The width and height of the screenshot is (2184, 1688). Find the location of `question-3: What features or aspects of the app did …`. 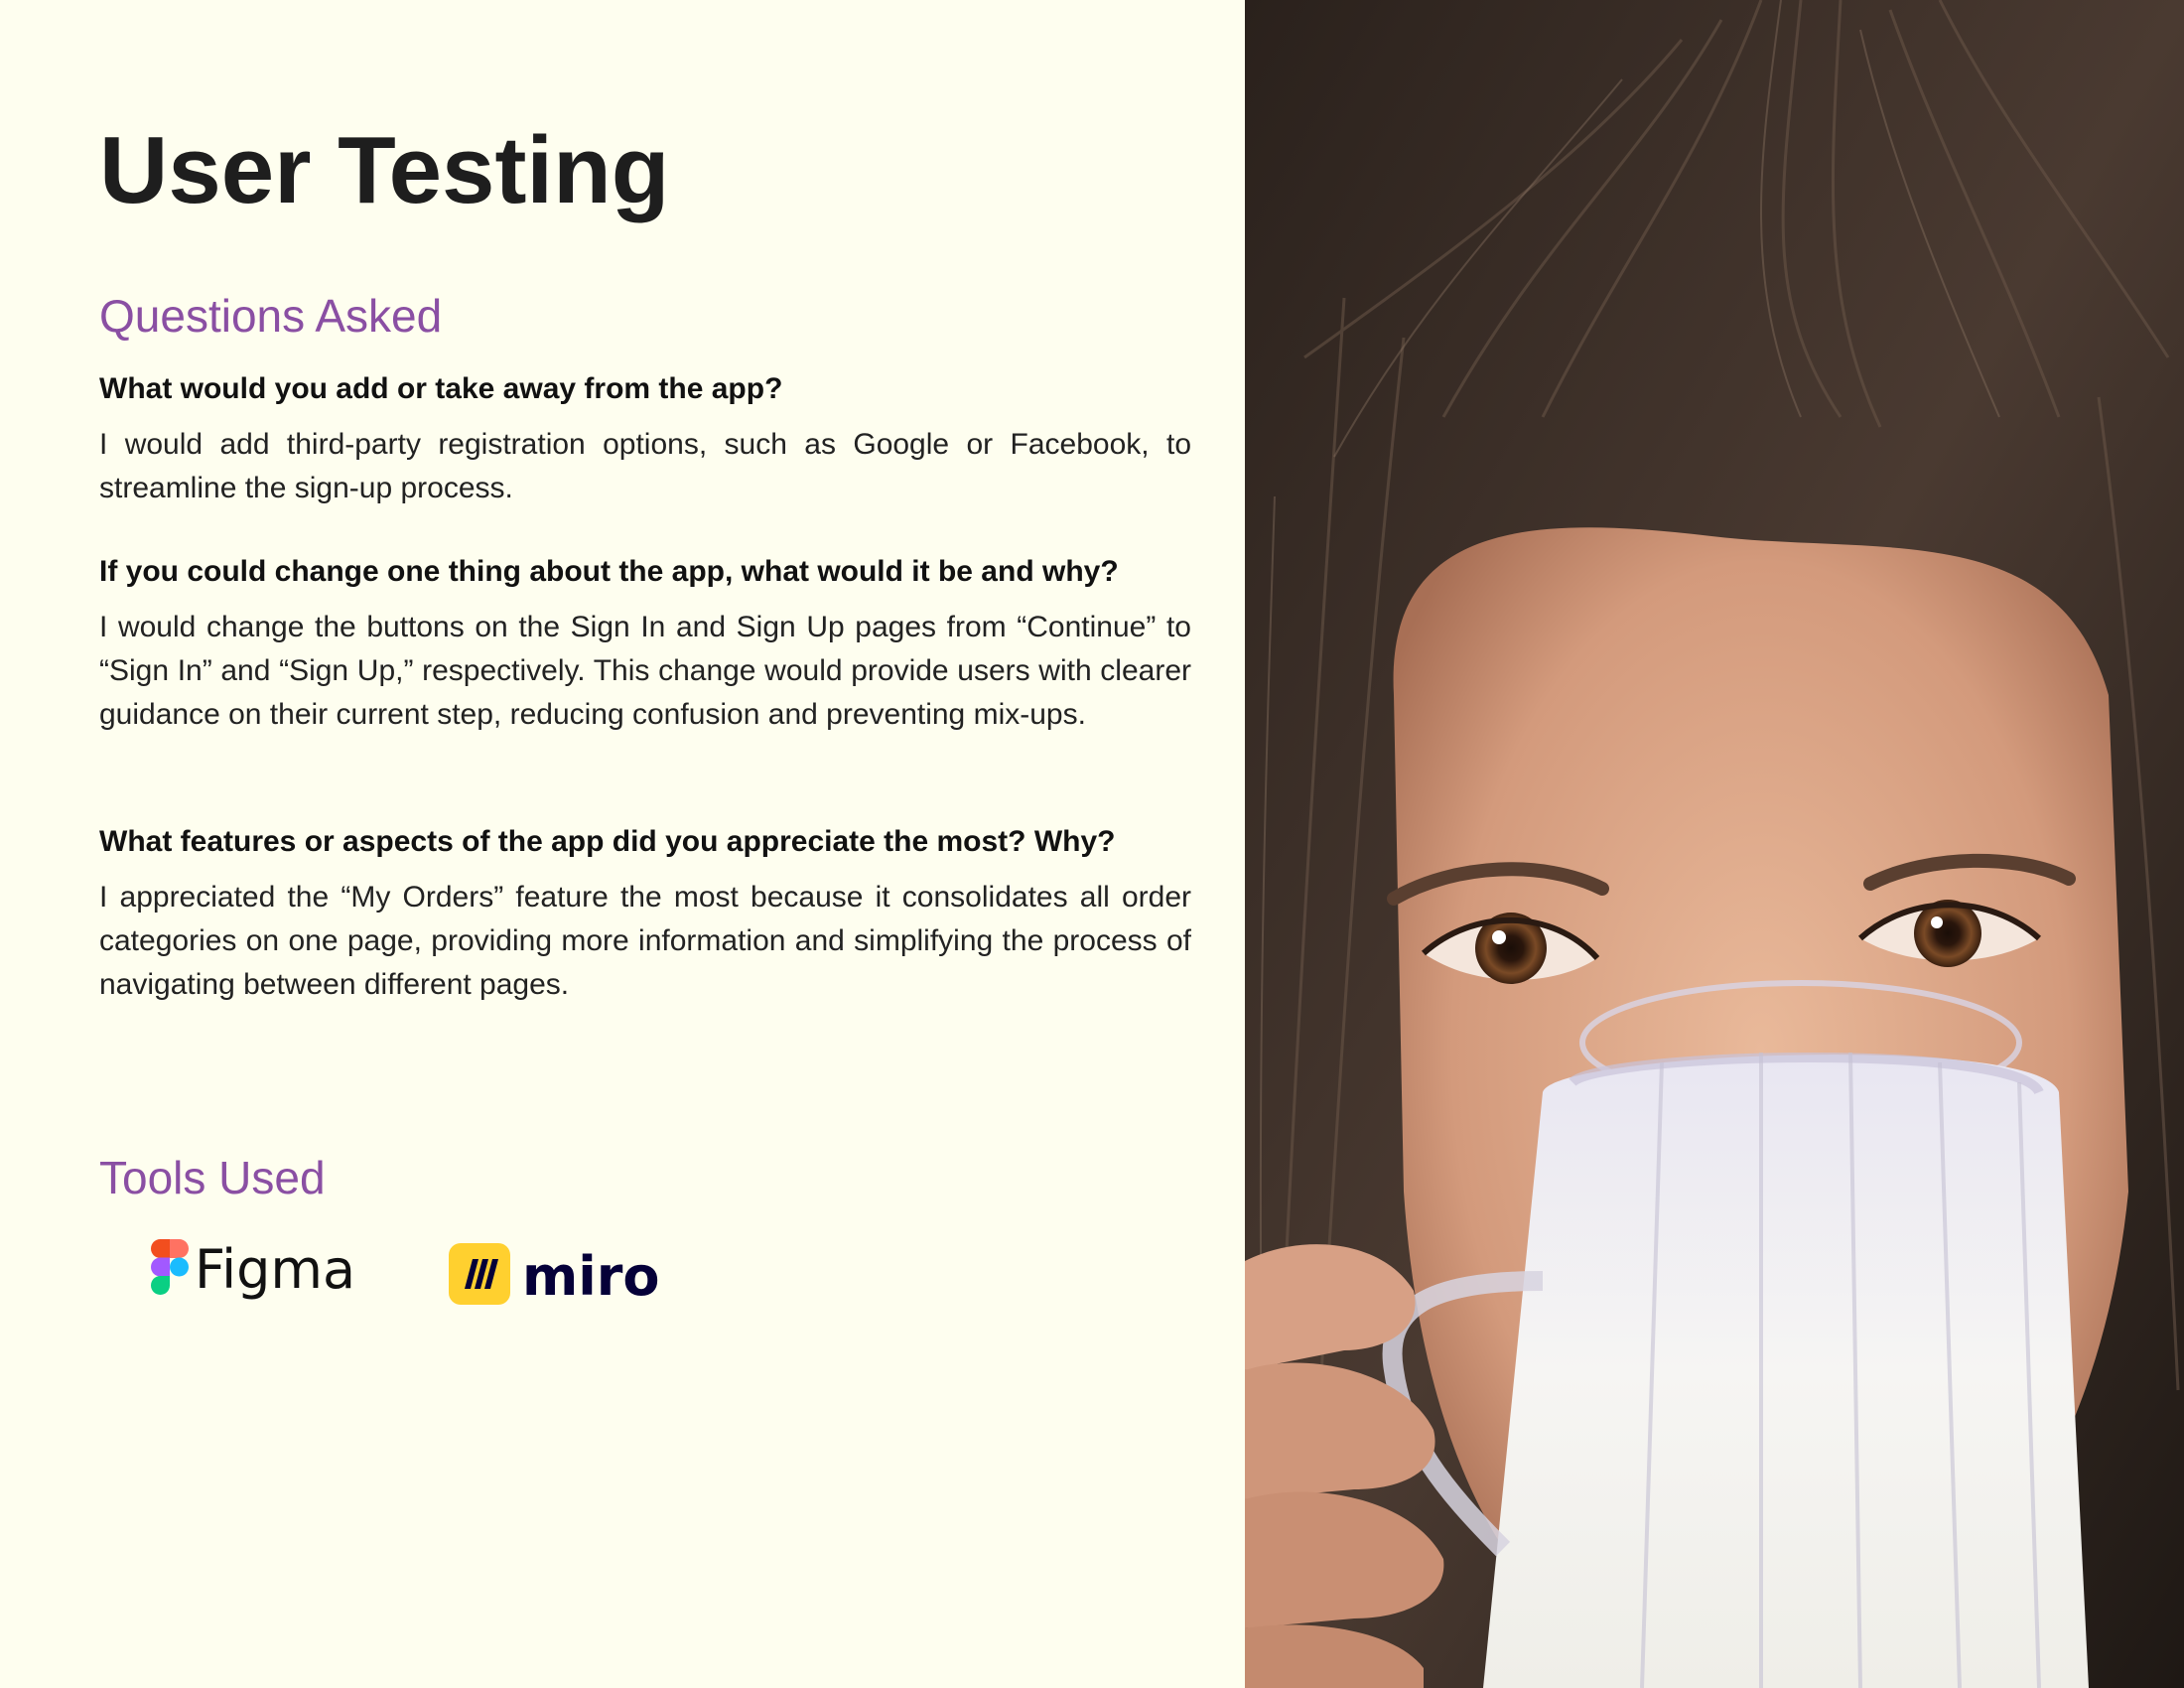

question-3: What features or aspects of the app did … is located at coordinates (607, 841).